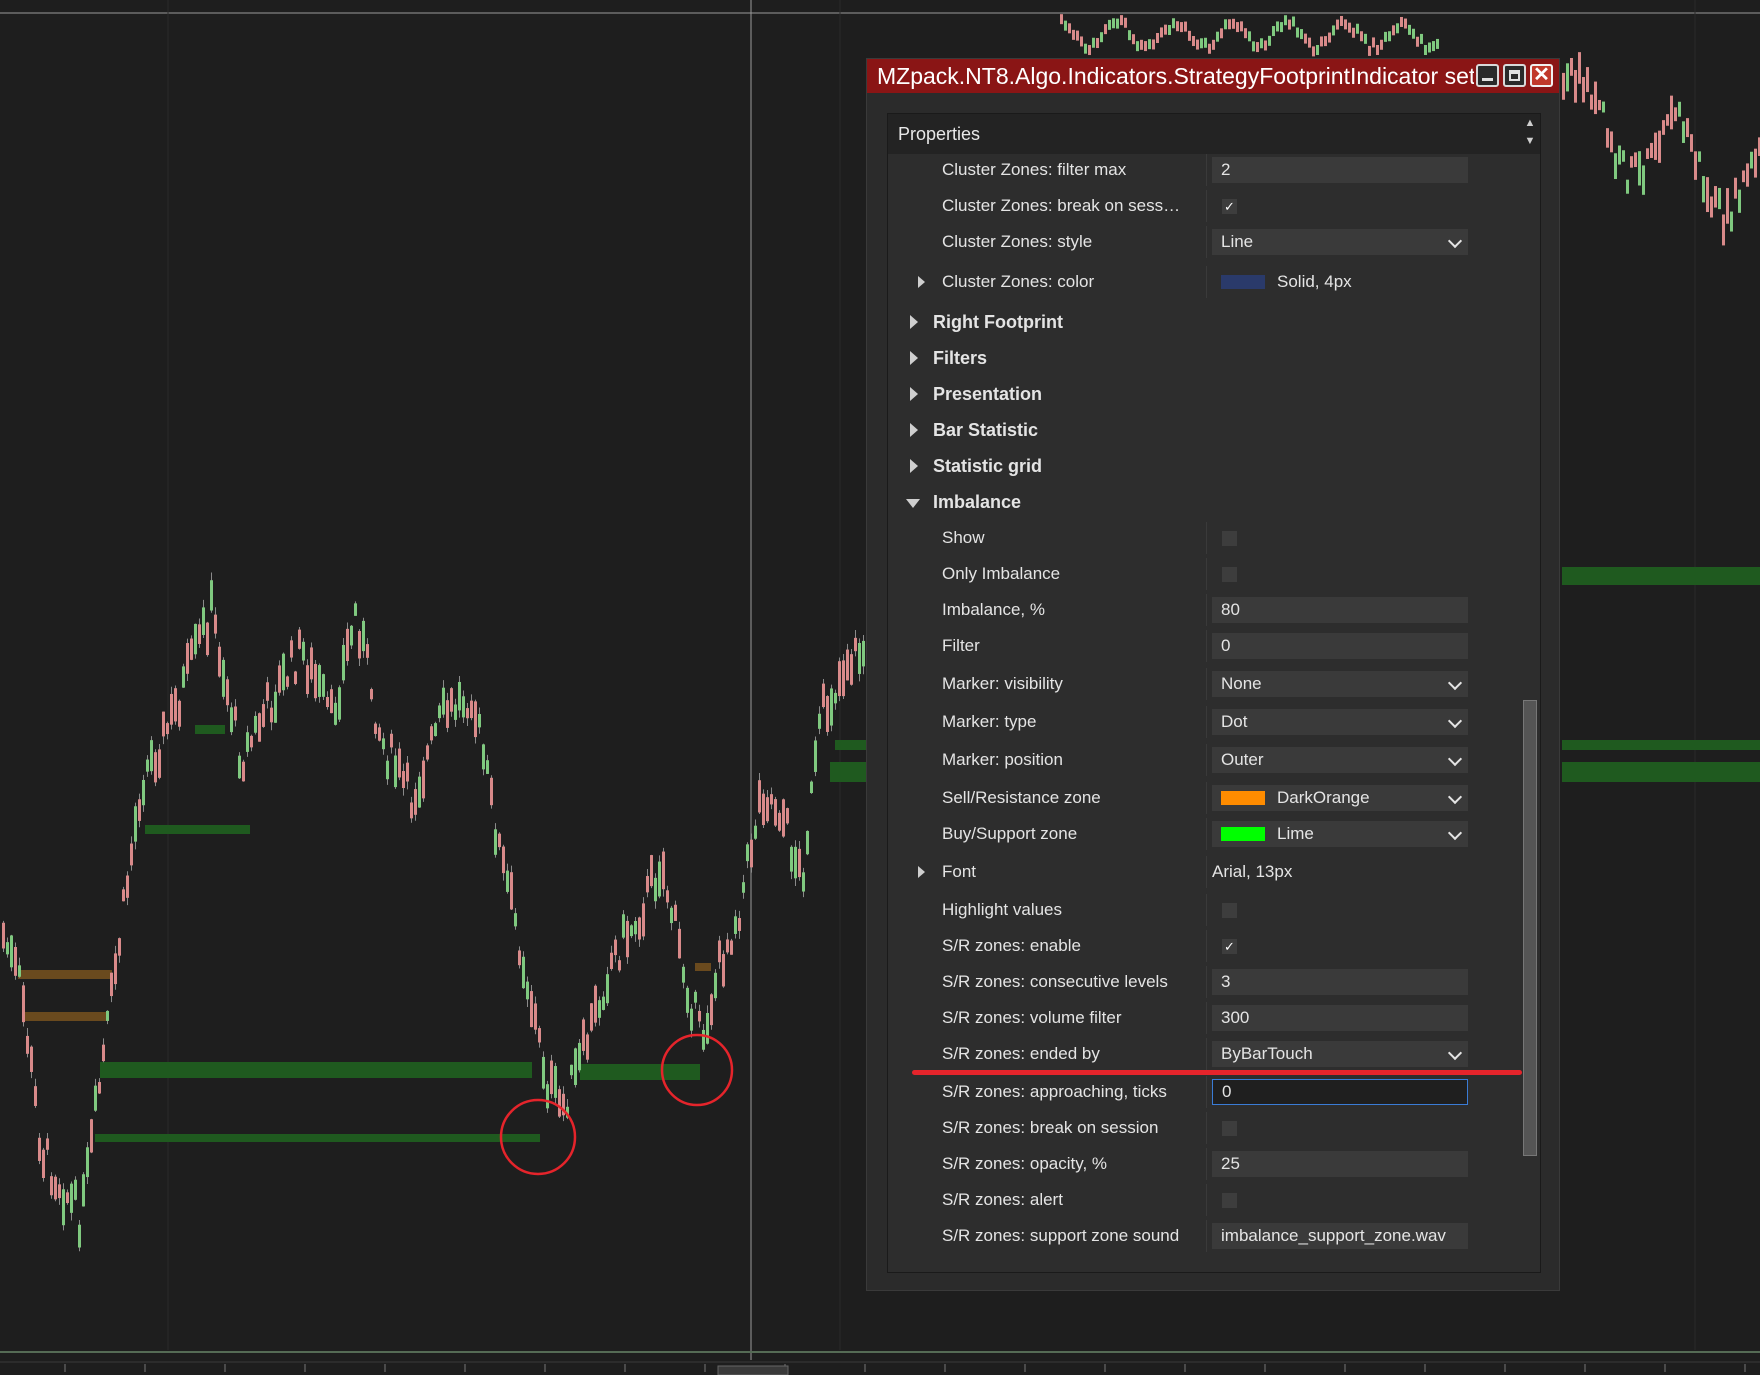 Image resolution: width=1760 pixels, height=1375 pixels. I want to click on property-row: Cluster Zones: style Line, so click(1205, 242).